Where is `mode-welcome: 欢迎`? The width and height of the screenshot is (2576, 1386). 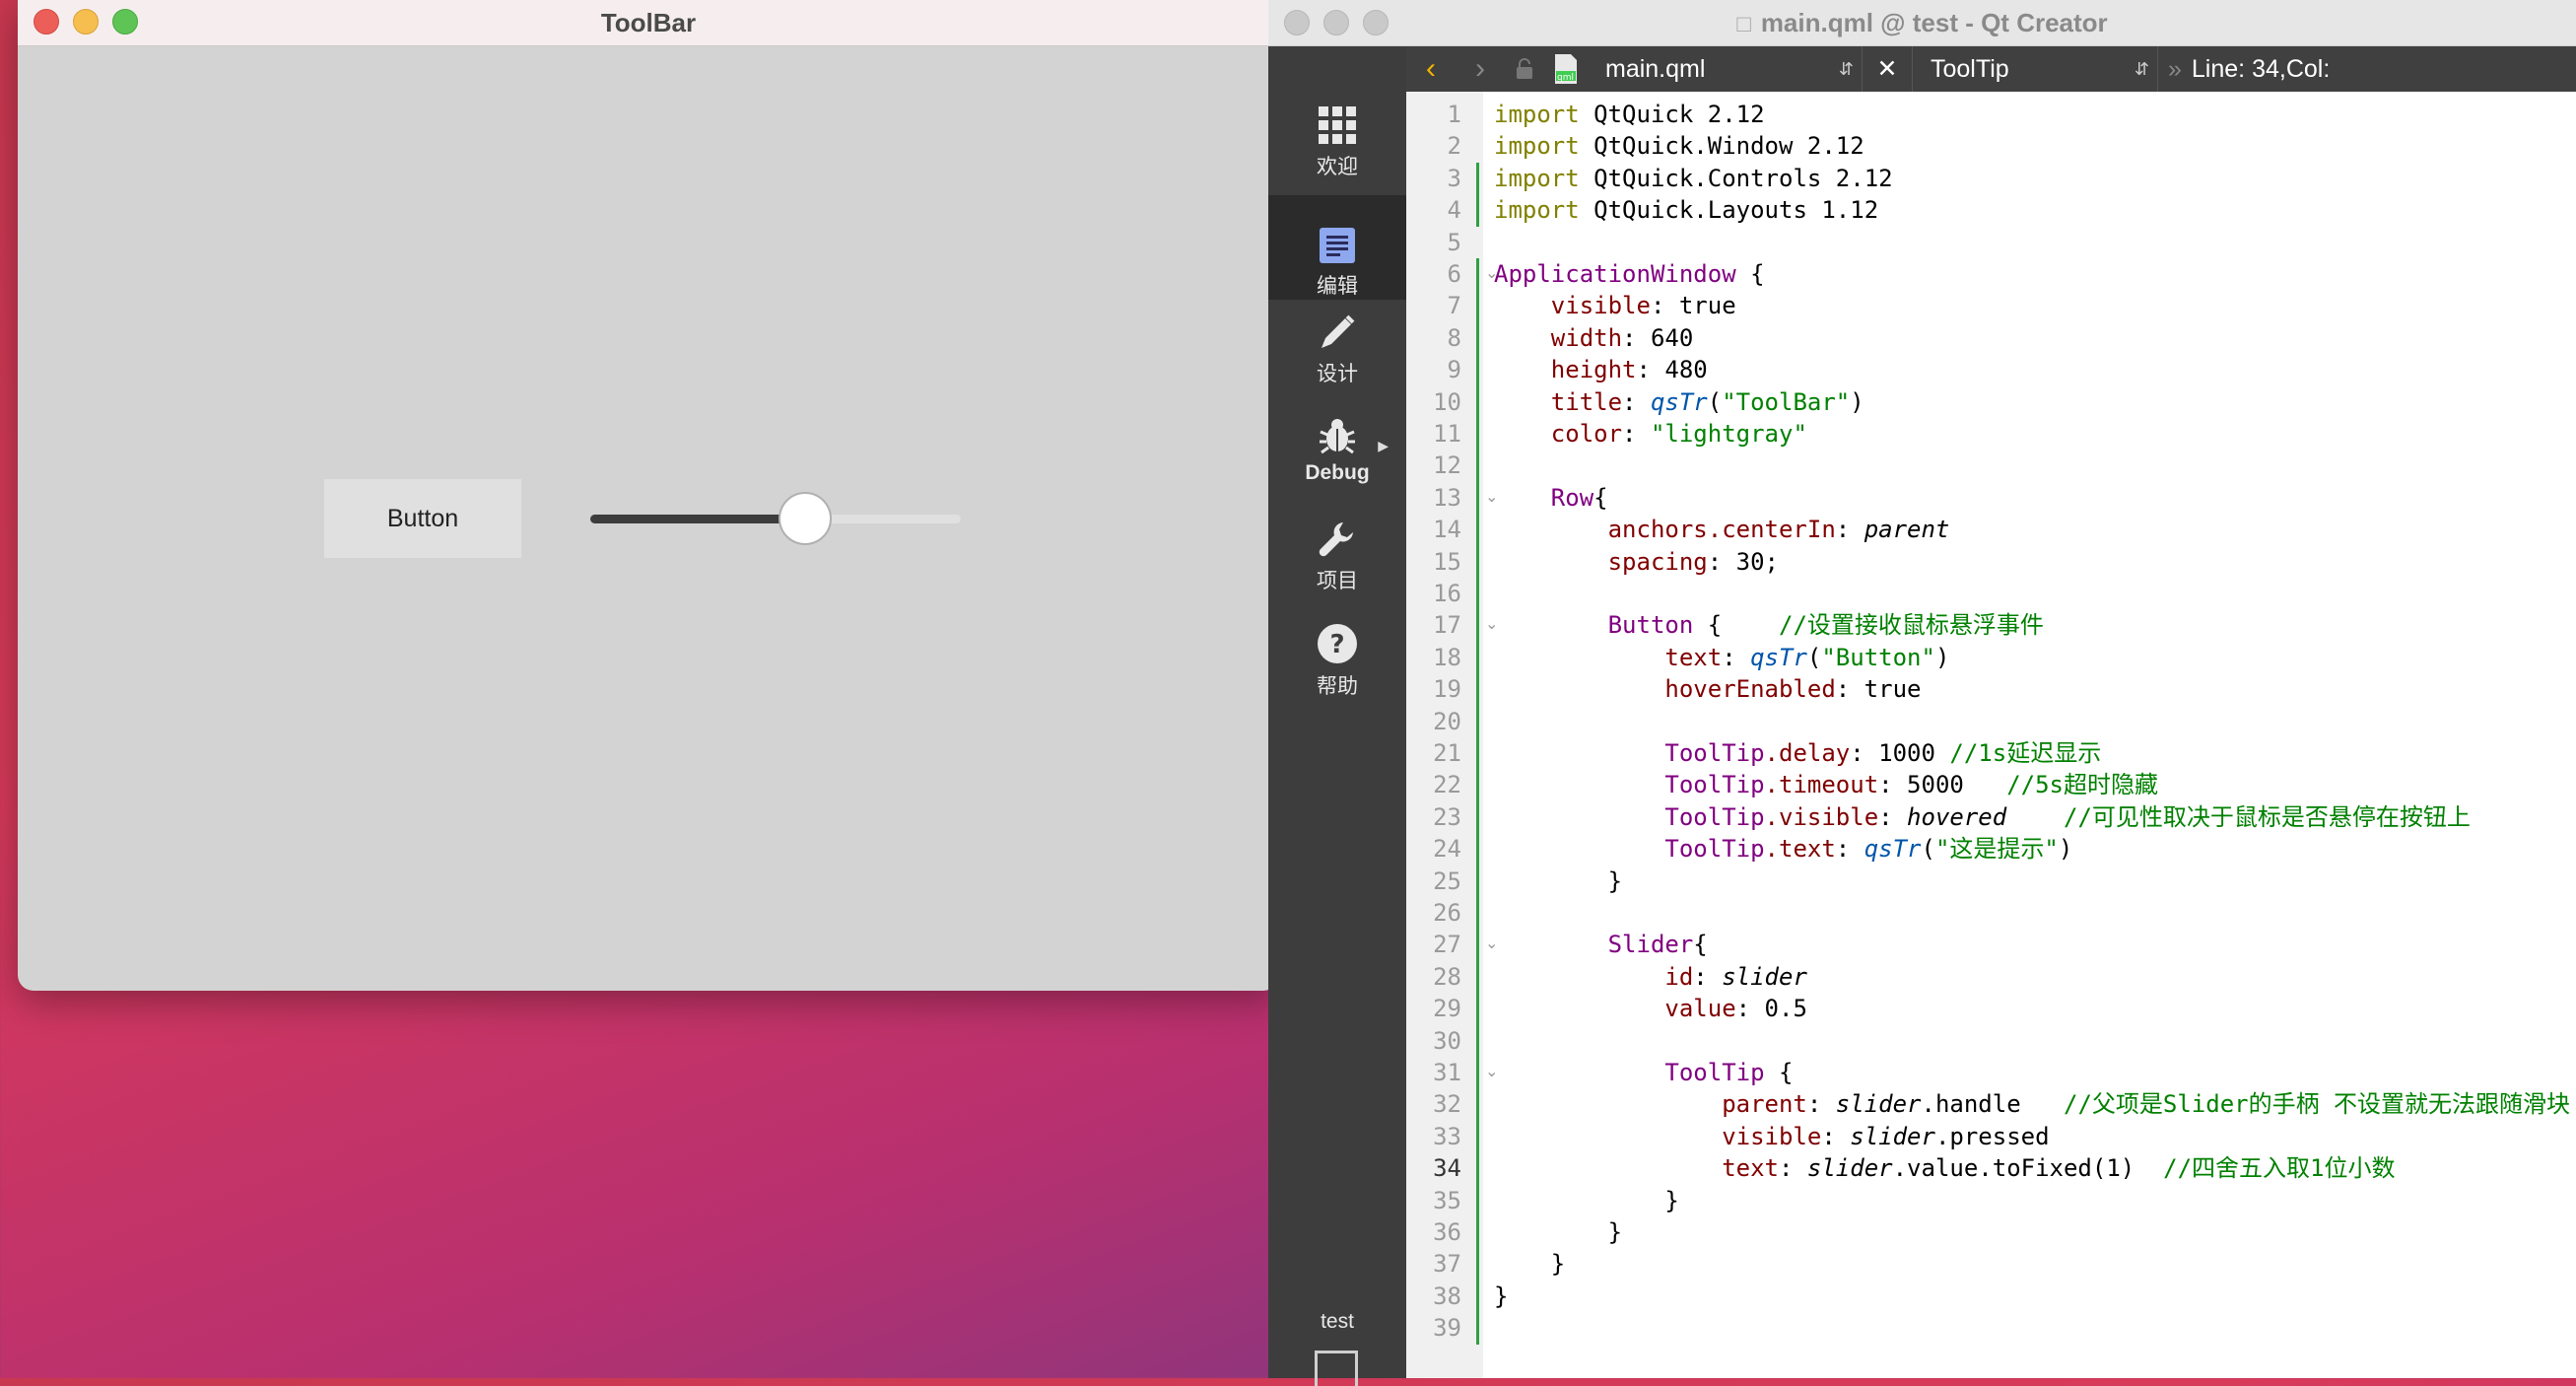
mode-welcome: 欢迎 is located at coordinates (1337, 154).